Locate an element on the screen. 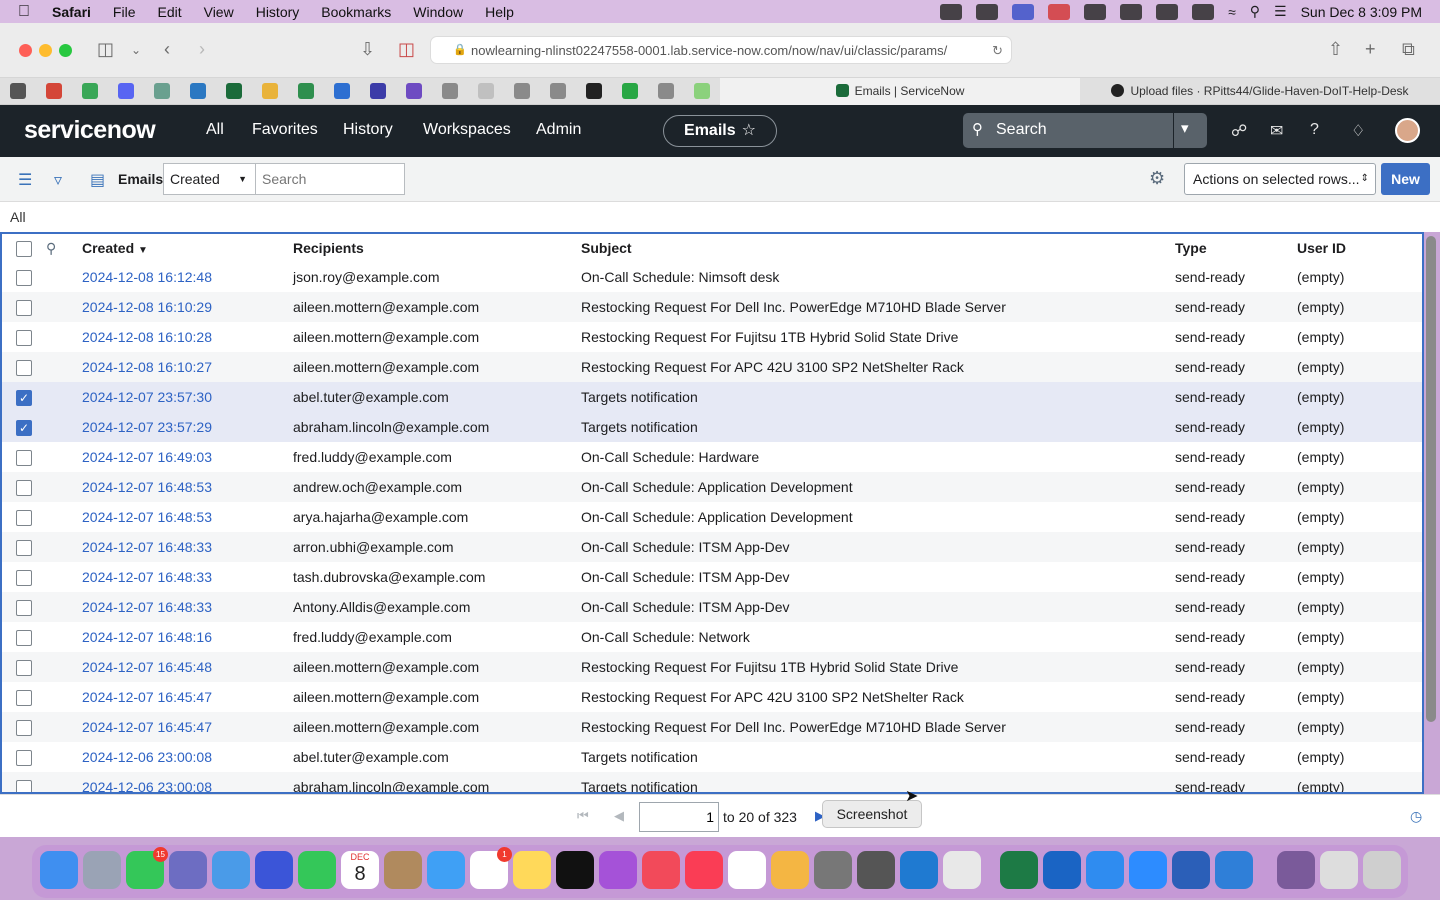  created-link: 2024-12-07 16:48:33 is located at coordinates (147, 577).